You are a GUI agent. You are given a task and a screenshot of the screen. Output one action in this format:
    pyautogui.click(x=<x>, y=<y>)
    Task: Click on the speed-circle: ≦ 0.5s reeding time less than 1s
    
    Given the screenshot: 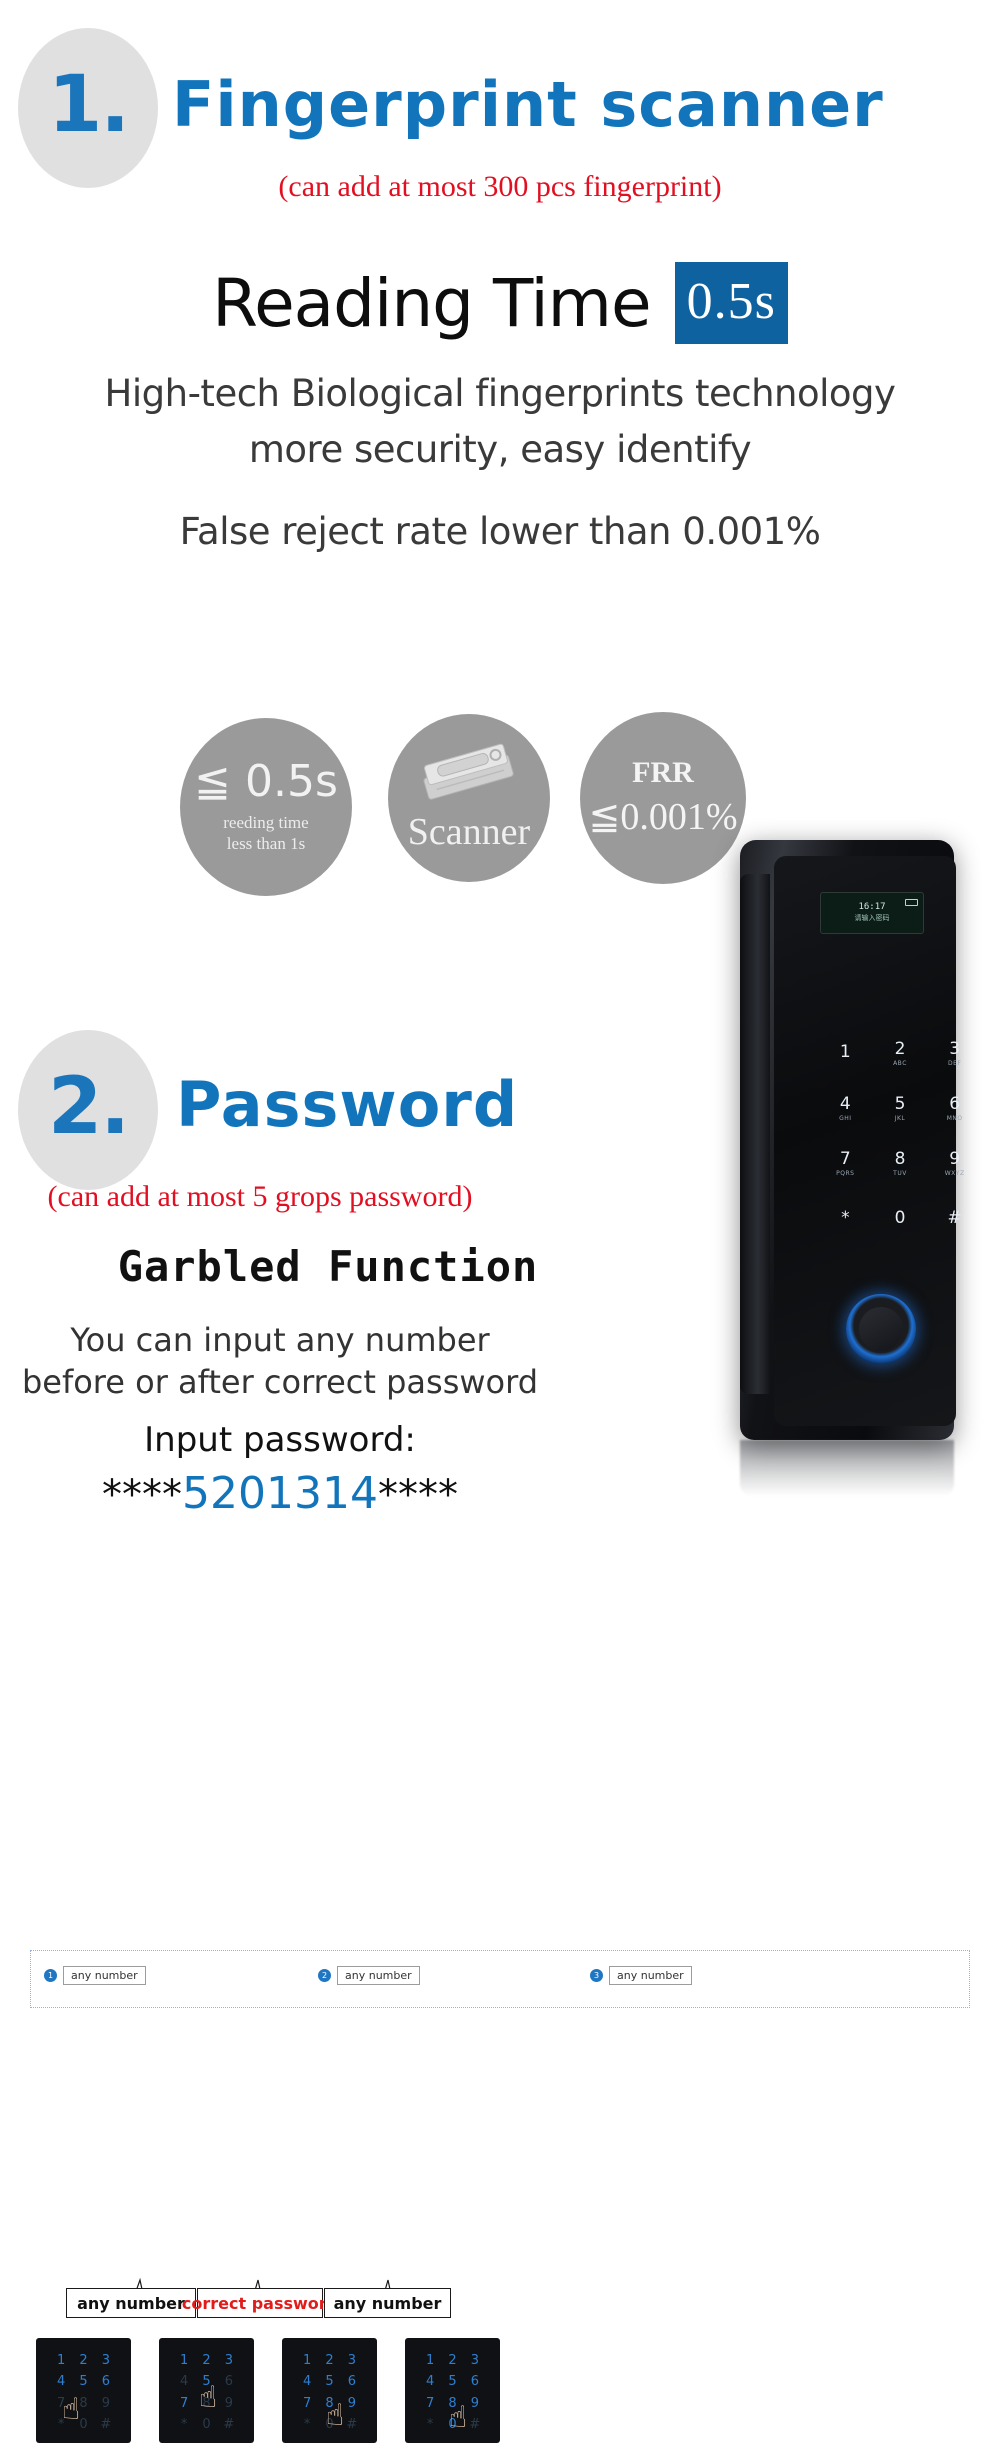 What is the action you would take?
    pyautogui.click(x=266, y=807)
    